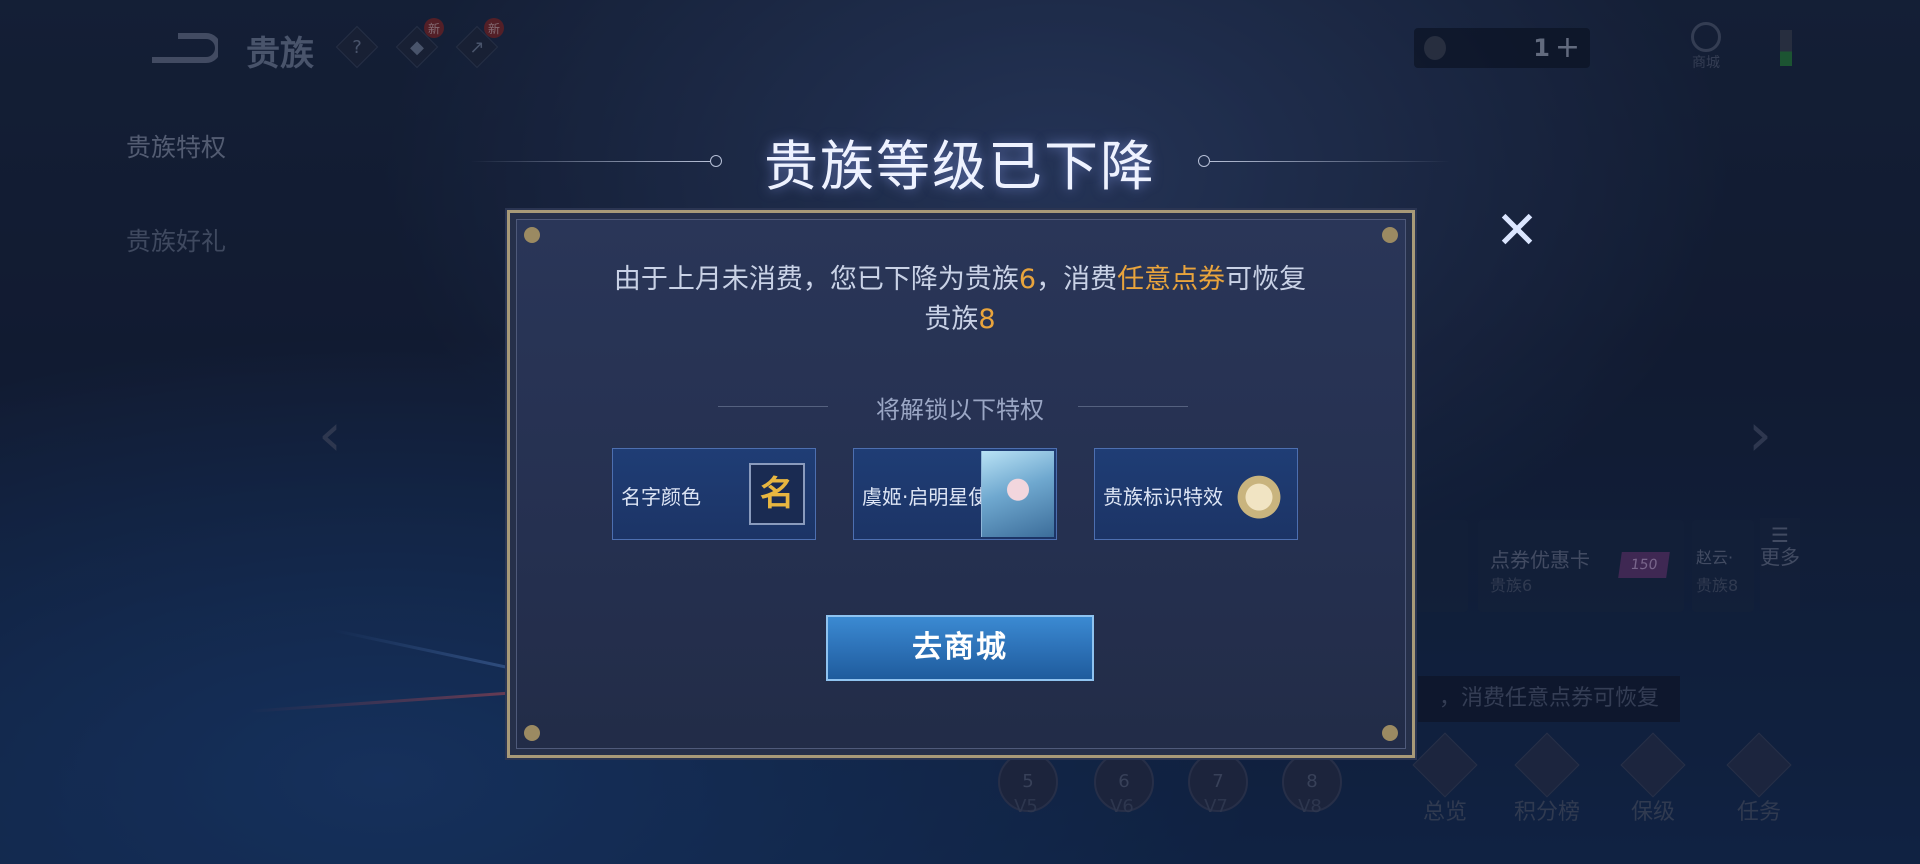 Image resolution: width=1920 pixels, height=864 pixels. Describe the element at coordinates (714, 494) in the screenshot. I see `privilege-card-name-color: 名字颜色 名` at that location.